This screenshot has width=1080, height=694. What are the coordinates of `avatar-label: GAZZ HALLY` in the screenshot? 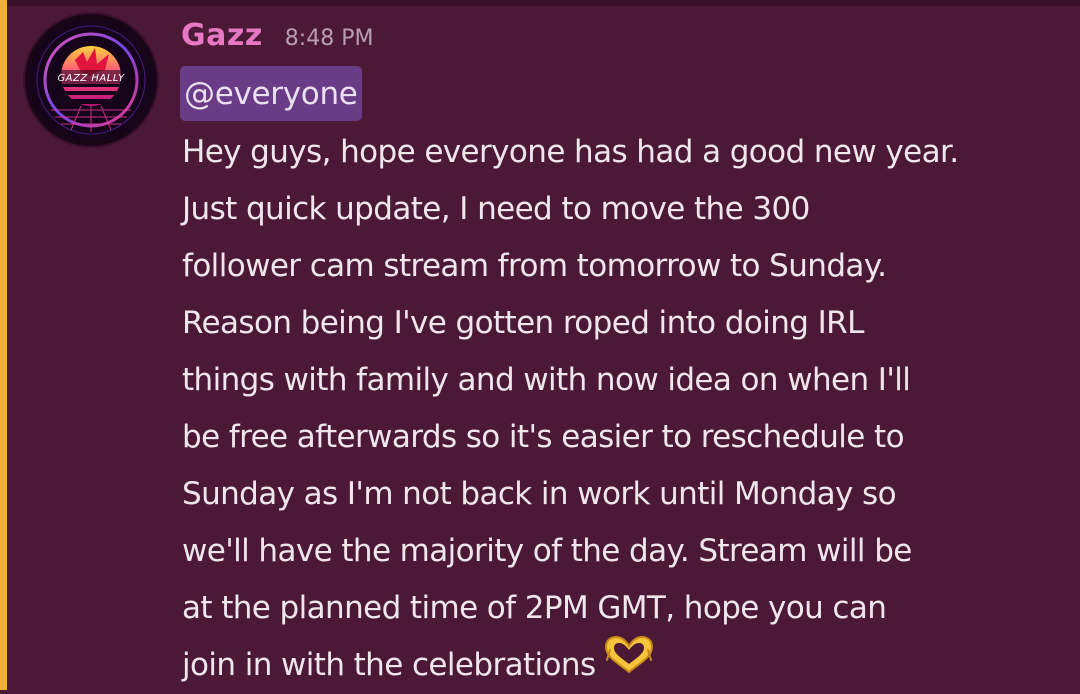 It's located at (91, 78).